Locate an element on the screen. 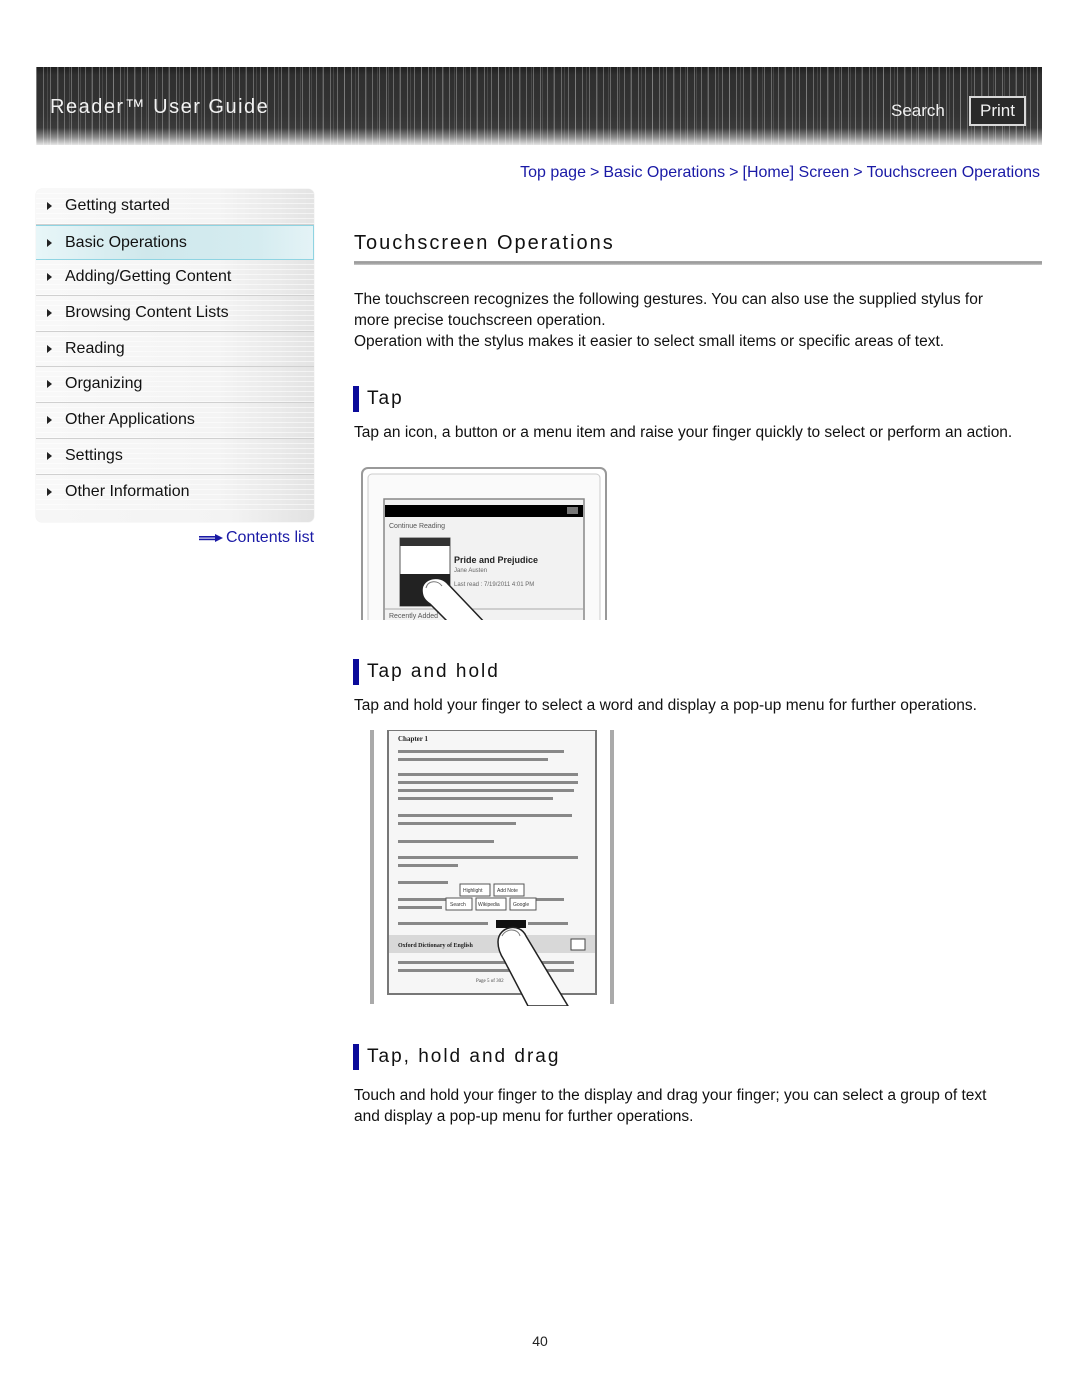 This screenshot has width=1080, height=1397. book-cover-top is located at coordinates (425, 542).